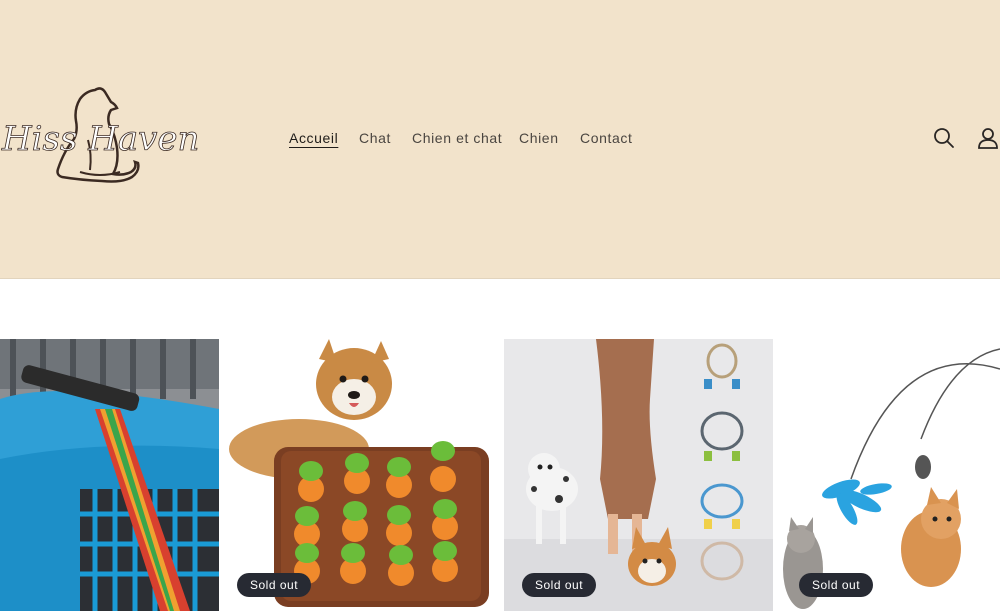  I want to click on nav-item-chien-et-chat: Chien et chat, so click(457, 138).